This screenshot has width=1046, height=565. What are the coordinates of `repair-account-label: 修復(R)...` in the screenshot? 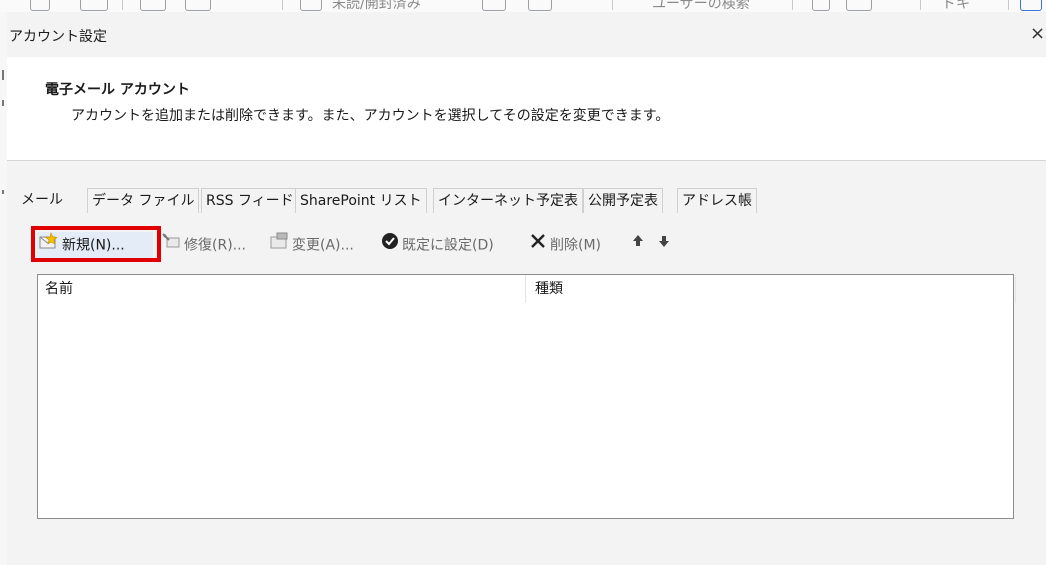 It's located at (215, 245).